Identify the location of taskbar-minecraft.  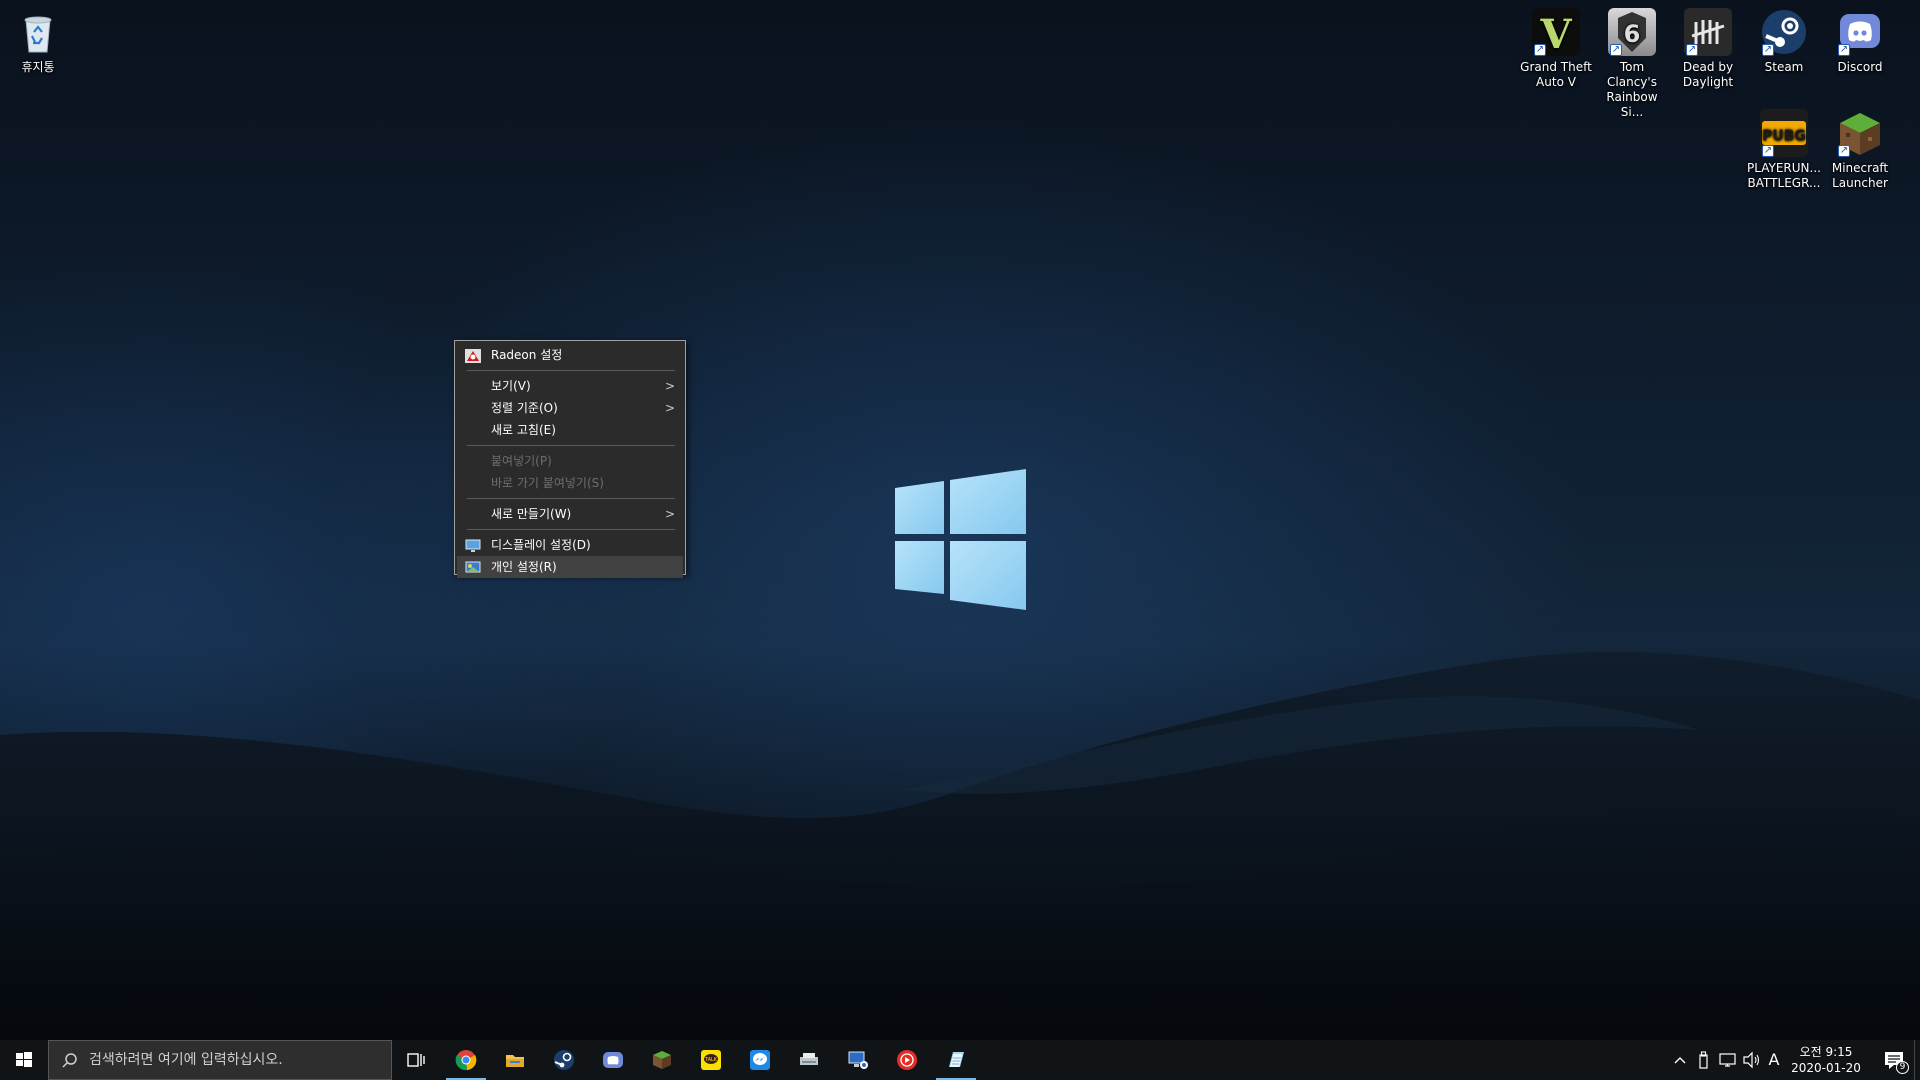
(662, 1060).